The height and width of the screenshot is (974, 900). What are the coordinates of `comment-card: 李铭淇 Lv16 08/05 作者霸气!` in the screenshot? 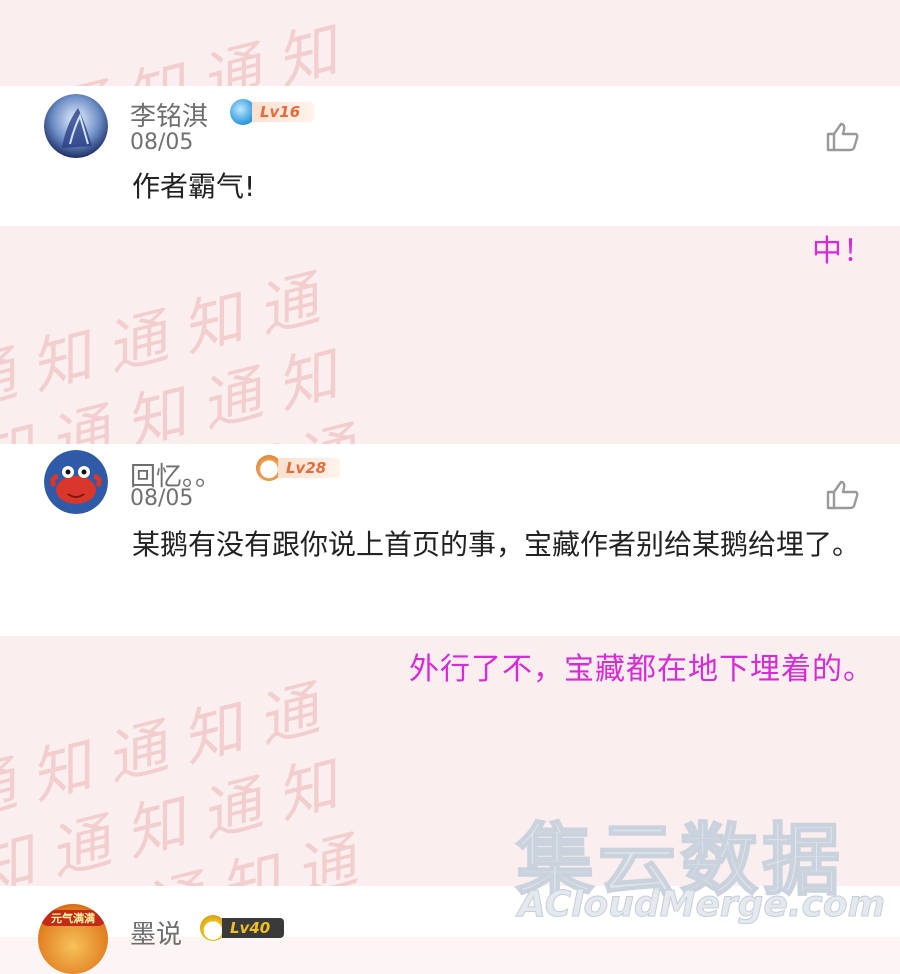 It's located at (450, 156).